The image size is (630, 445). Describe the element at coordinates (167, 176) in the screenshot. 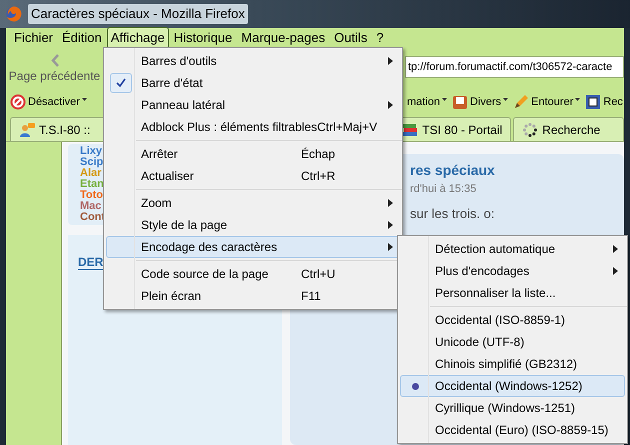

I see `menu-item-label: Actualiser` at that location.